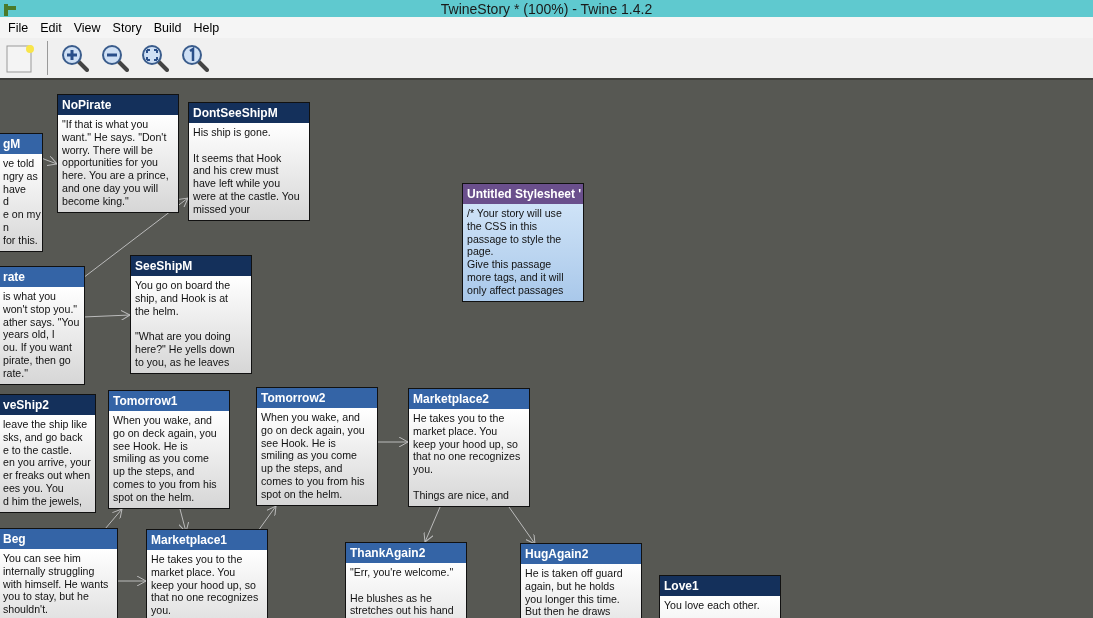  I want to click on passage-card: Marketplace2 He takes you to the market place. You keep your hood up, so that no one recognizes you. Things are nice, and, so click(469, 447).